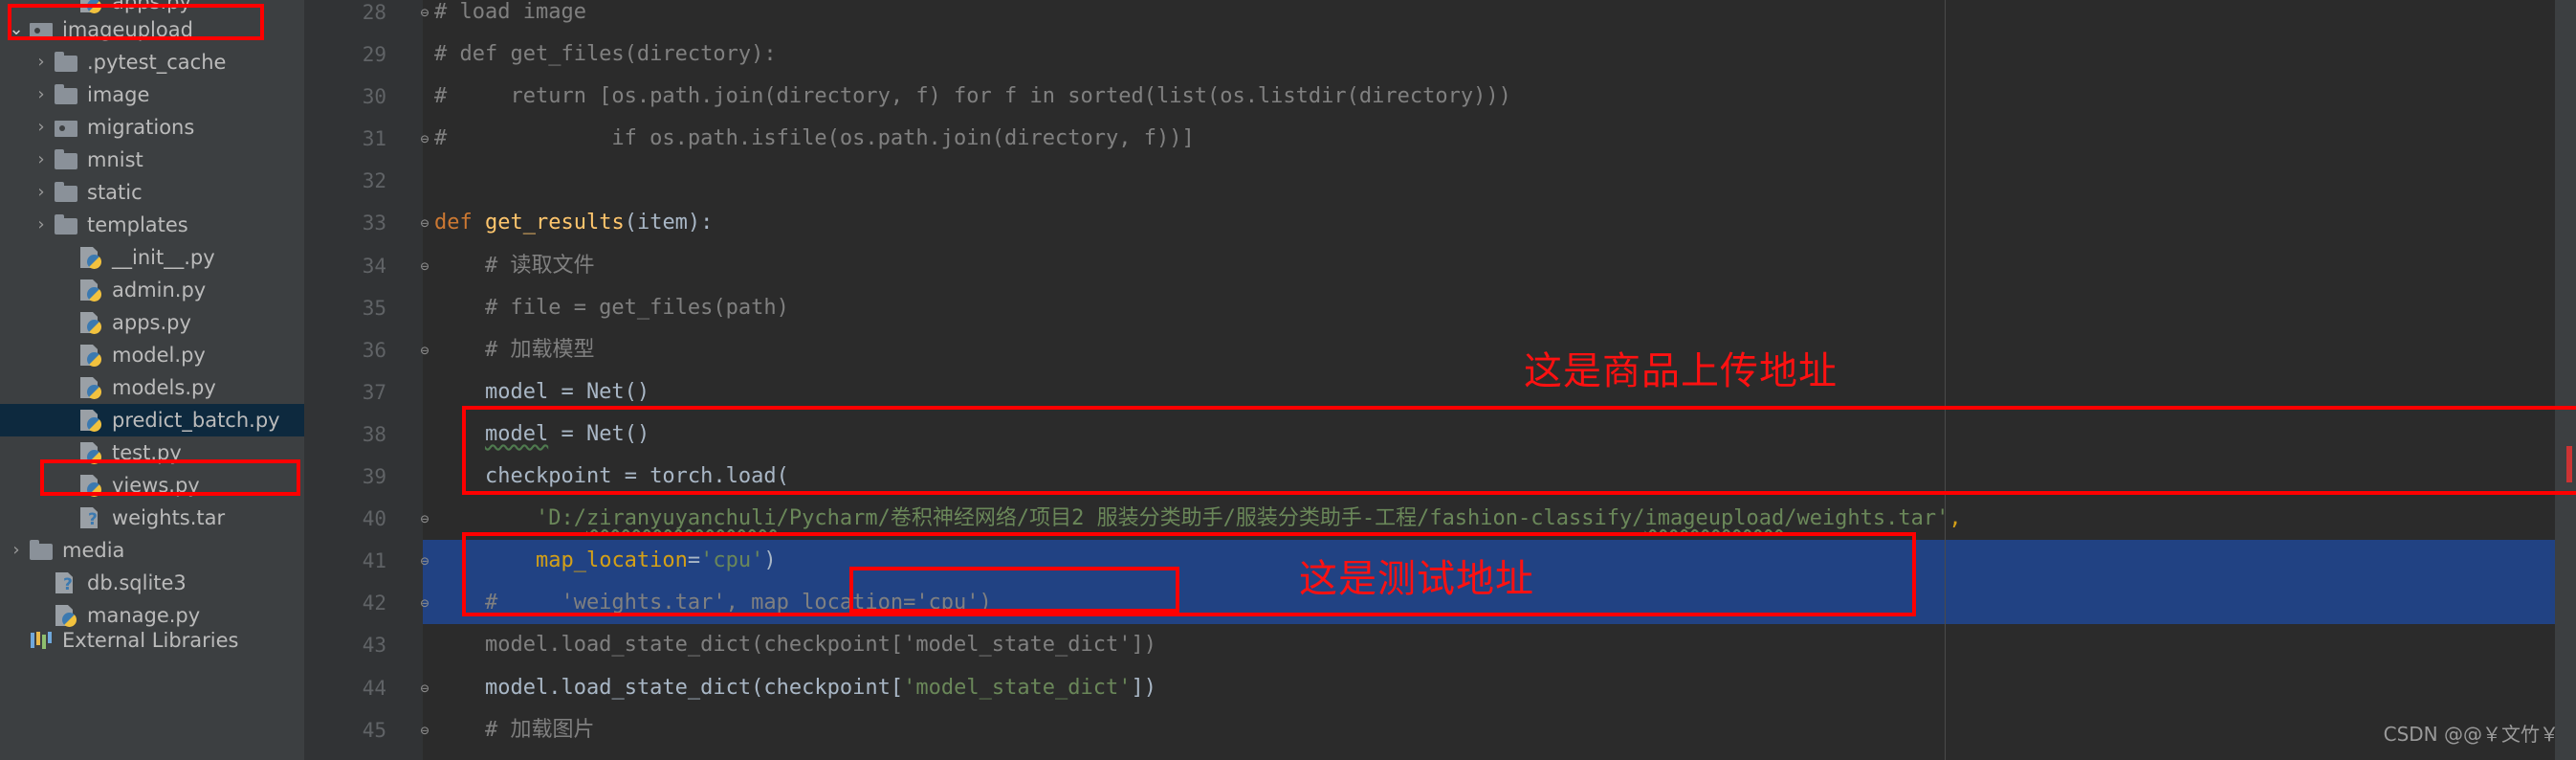  Describe the element at coordinates (567, 433) in the screenshot. I see `code-text: model = Net()` at that location.